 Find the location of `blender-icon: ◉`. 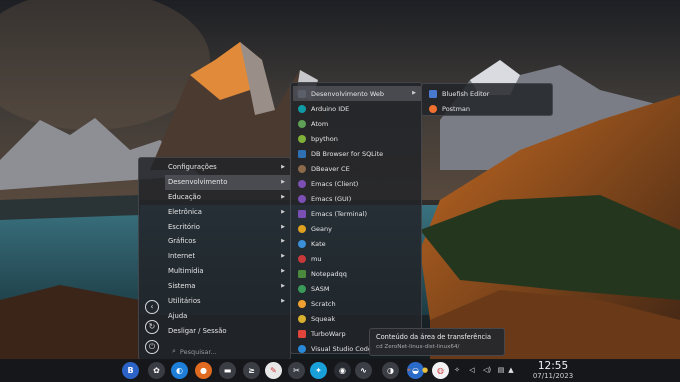

blender-icon: ◉ is located at coordinates (342, 370).